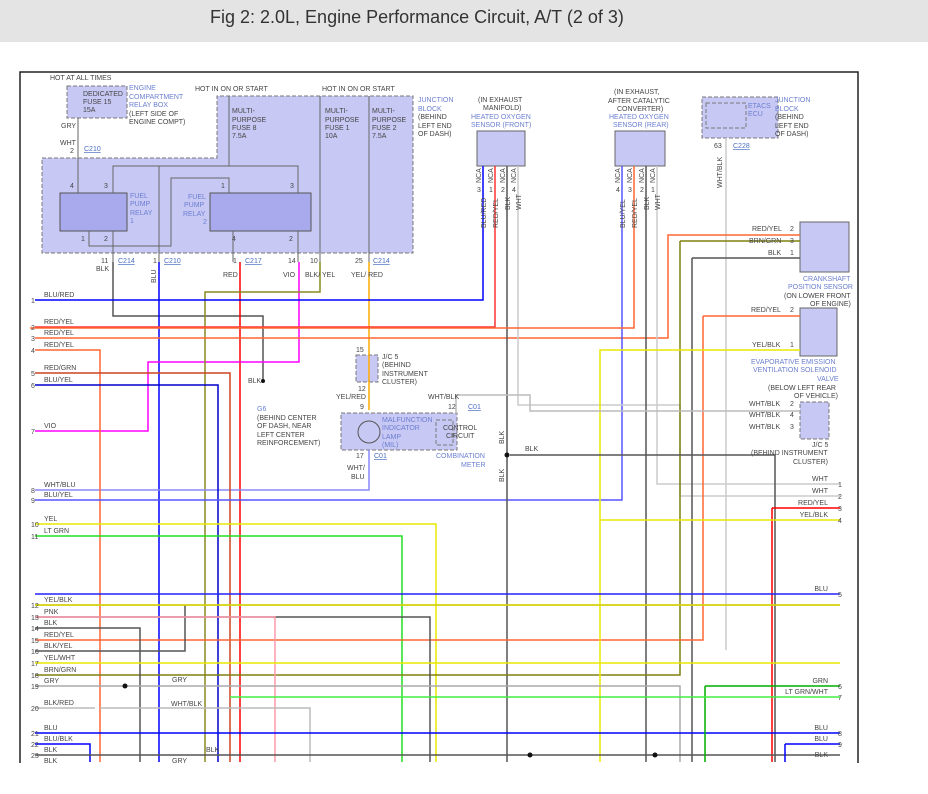 Image resolution: width=928 pixels, height=794 pixels. What do you see at coordinates (35, 525) in the screenshot?
I see `row-number: 10` at bounding box center [35, 525].